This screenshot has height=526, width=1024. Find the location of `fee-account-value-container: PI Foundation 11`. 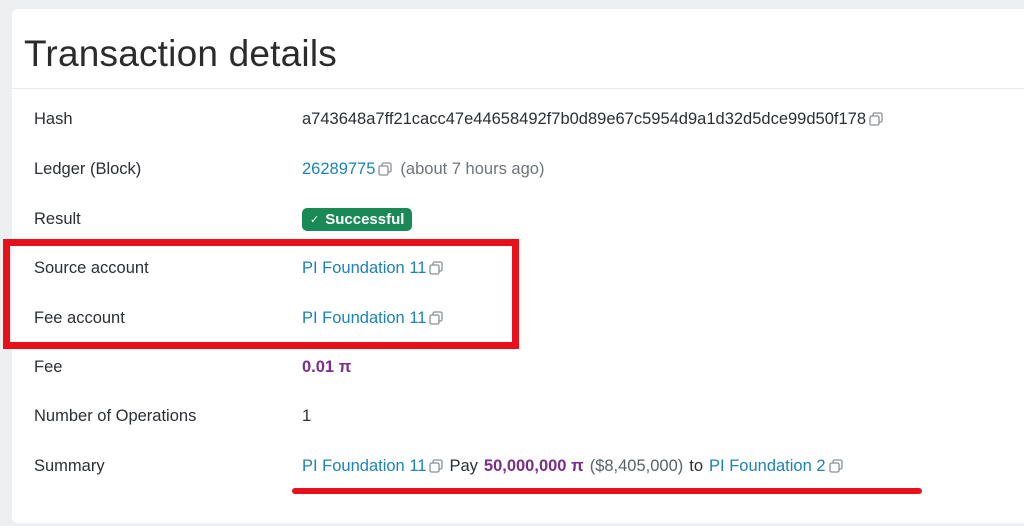

fee-account-value-container: PI Foundation 11 is located at coordinates (373, 318).